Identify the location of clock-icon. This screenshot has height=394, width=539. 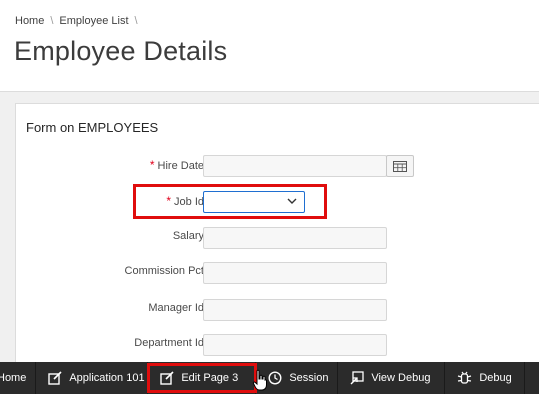
(275, 378).